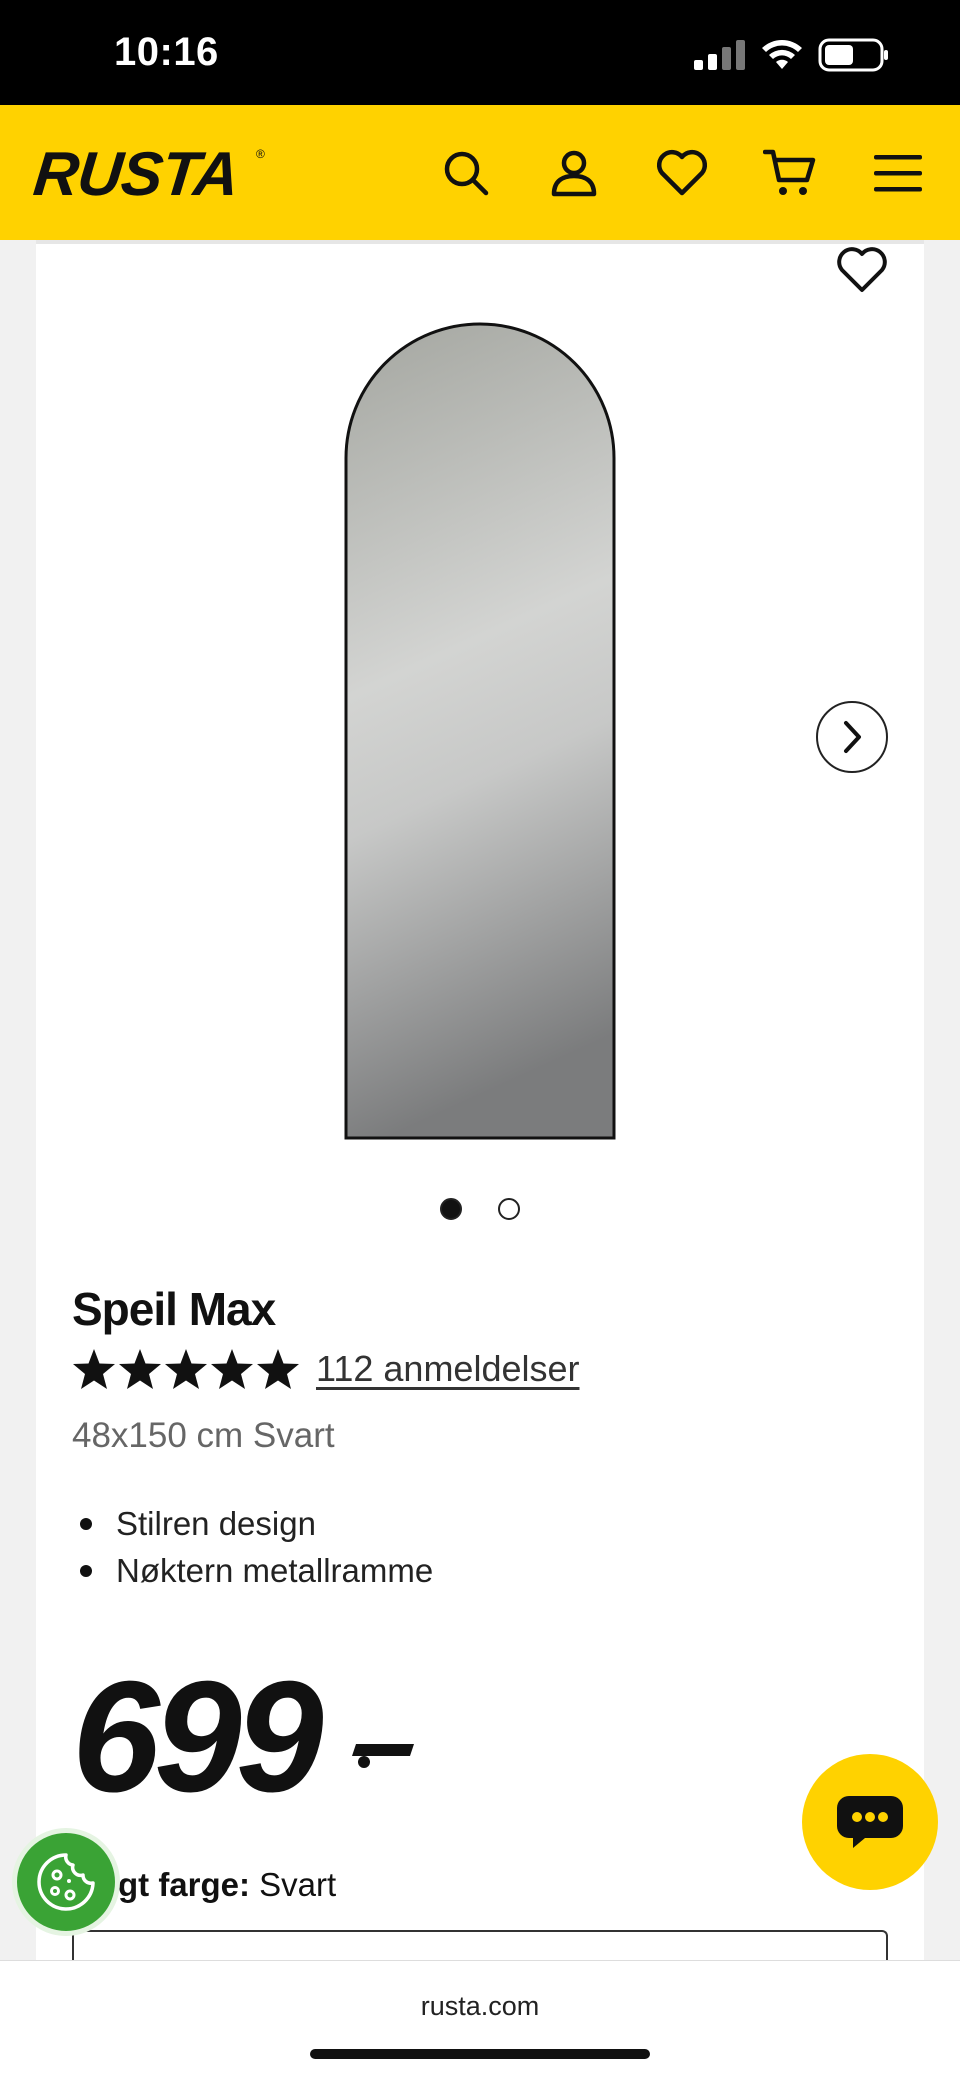 This screenshot has height=2077, width=960. I want to click on browser-bar: rusta.com, so click(480, 2018).